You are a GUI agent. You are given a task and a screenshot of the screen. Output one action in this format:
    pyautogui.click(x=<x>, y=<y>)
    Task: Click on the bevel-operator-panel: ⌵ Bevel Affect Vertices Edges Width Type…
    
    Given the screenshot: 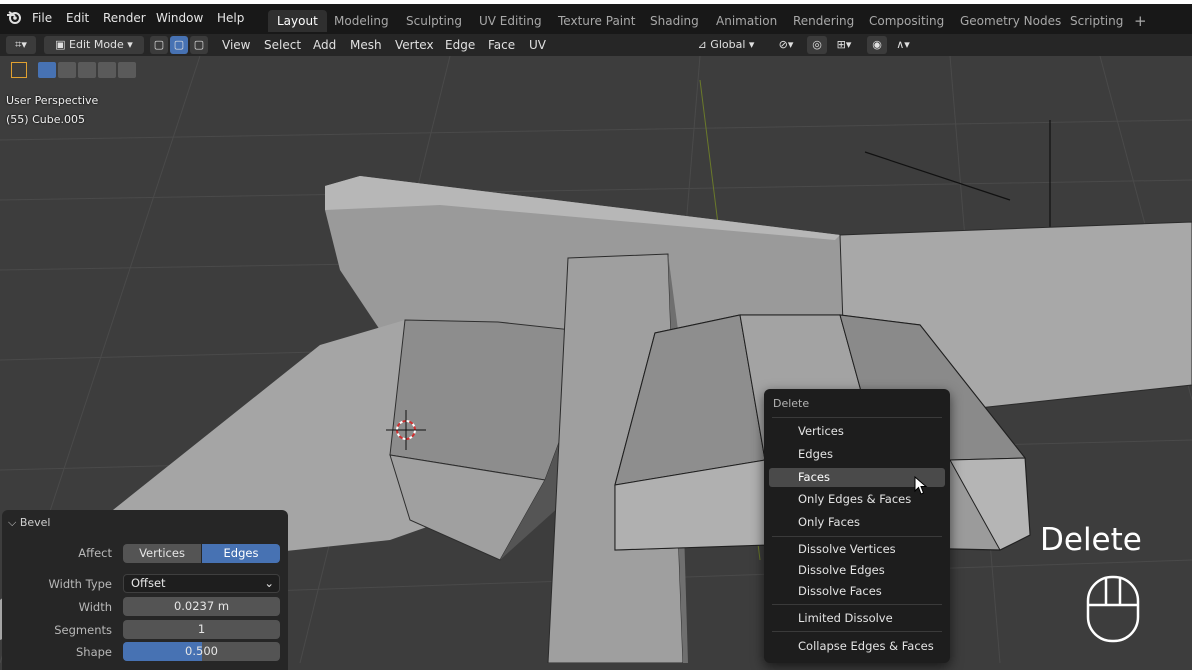 What is the action you would take?
    pyautogui.click(x=145, y=590)
    